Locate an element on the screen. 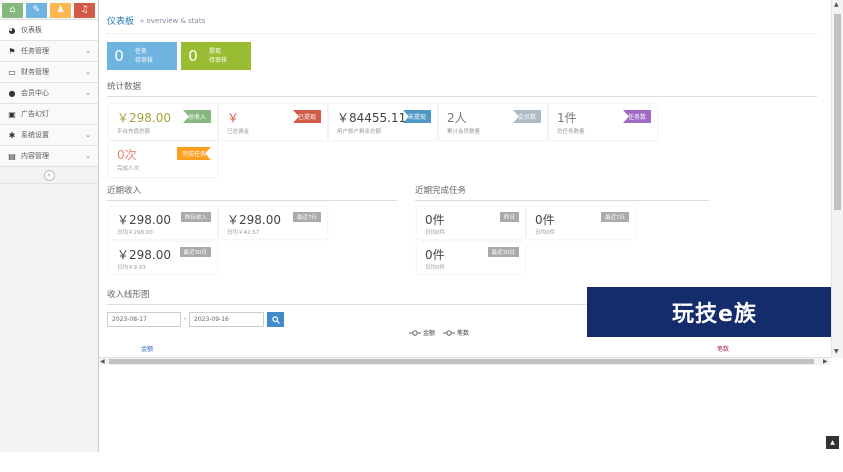 The height and width of the screenshot is (472, 843). home-icon: ⌂ is located at coordinates (12, 10).